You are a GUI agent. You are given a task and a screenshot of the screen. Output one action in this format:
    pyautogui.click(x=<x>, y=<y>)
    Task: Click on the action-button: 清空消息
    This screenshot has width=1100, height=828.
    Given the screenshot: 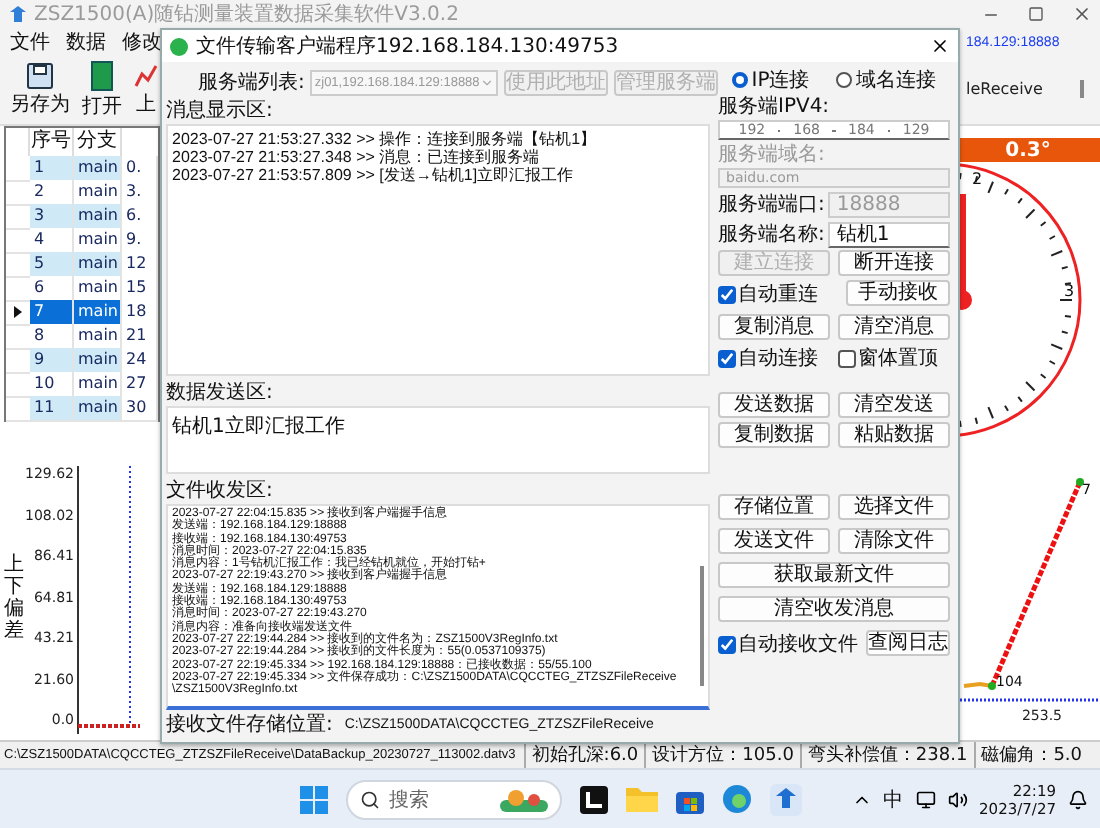 What is the action you would take?
    pyautogui.click(x=894, y=327)
    